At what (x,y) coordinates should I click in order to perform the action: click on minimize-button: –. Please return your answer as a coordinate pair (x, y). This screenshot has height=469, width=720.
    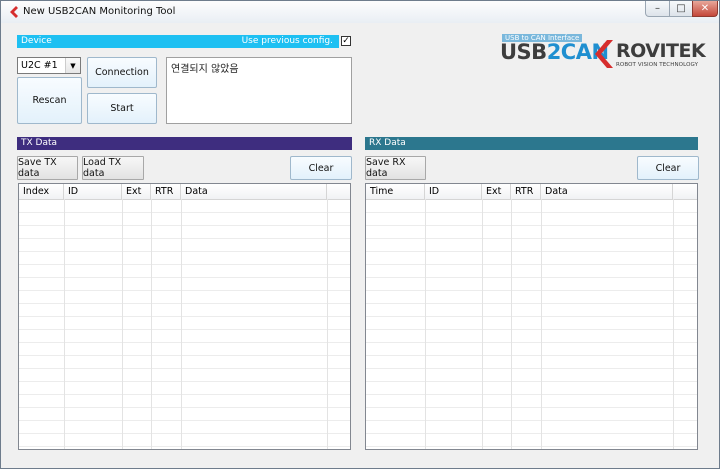
    Looking at the image, I should click on (657, 9).